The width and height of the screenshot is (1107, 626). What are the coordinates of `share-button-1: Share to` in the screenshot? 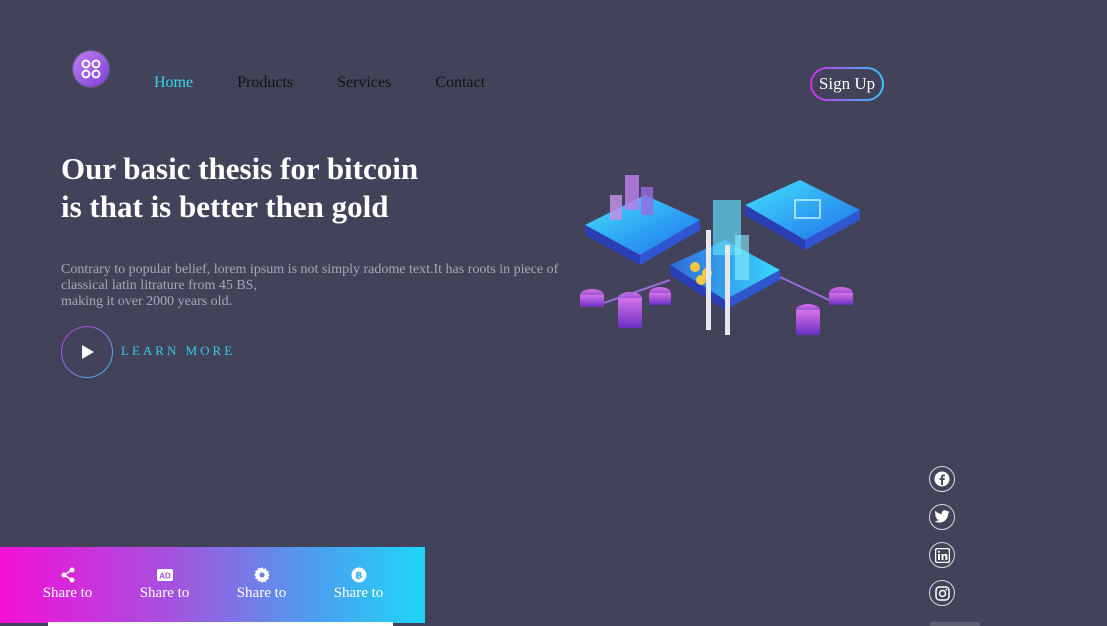 It's located at (67, 585).